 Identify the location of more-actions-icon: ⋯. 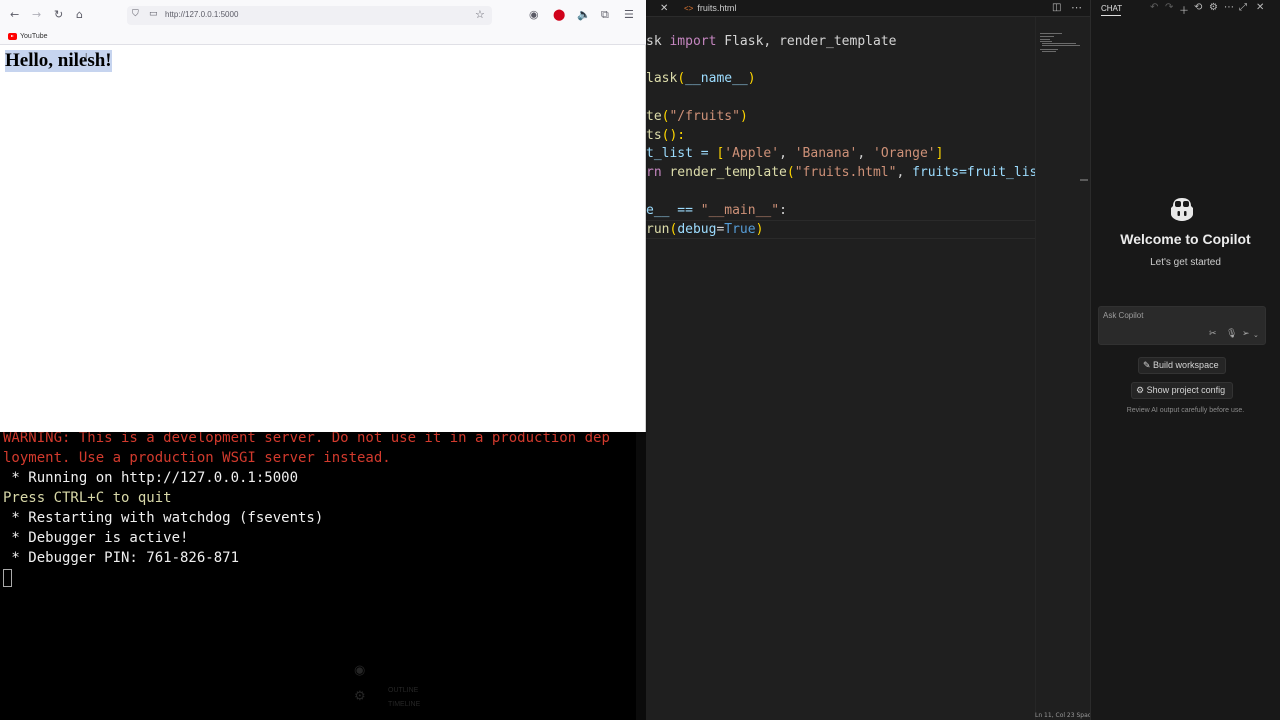
(1076, 7).